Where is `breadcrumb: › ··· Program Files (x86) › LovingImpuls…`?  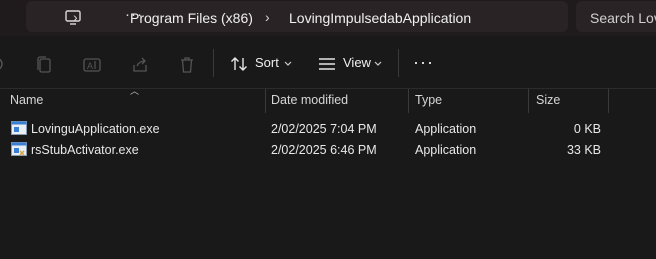 breadcrumb: › ··· Program Files (x86) › LovingImpuls… is located at coordinates (297, 16).